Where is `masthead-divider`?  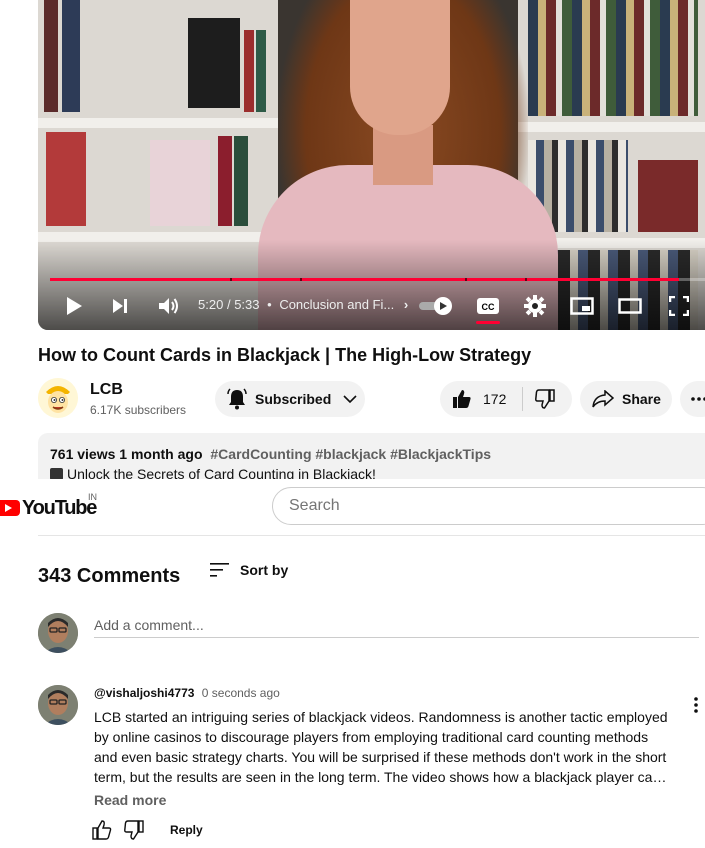
masthead-divider is located at coordinates (371, 535).